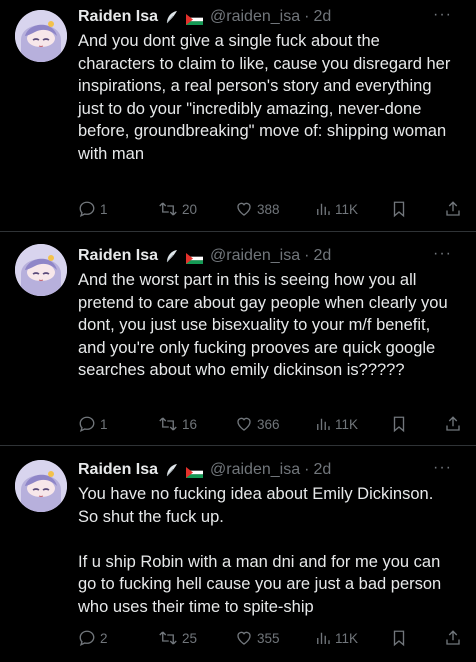 Image resolution: width=476 pixels, height=662 pixels. I want to click on like-count: 355, so click(268, 638).